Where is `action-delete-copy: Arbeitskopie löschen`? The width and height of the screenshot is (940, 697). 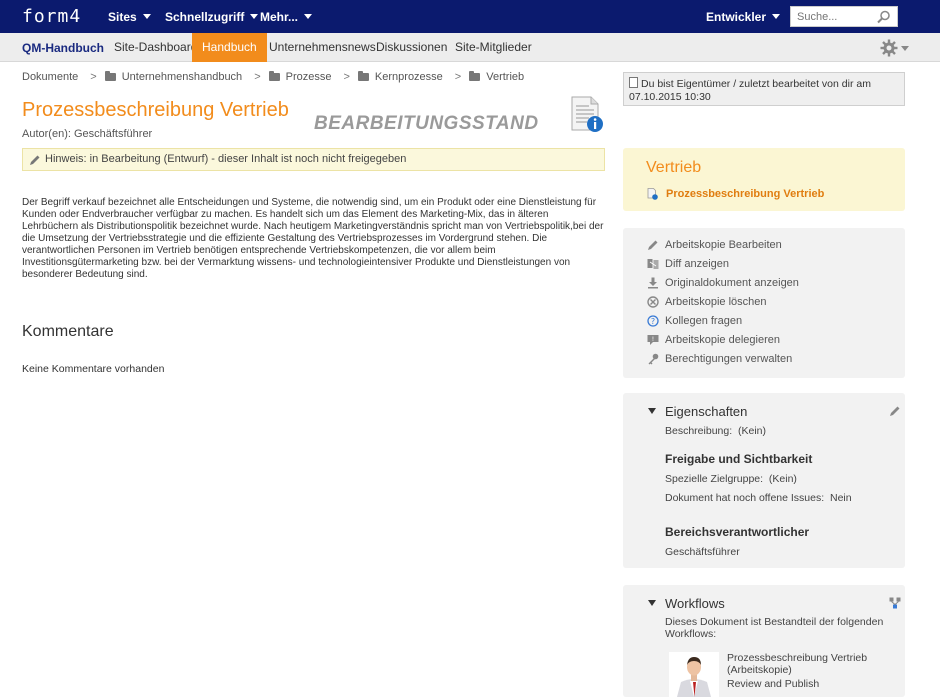
action-delete-copy: Arbeitskopie löschen is located at coordinates (707, 302).